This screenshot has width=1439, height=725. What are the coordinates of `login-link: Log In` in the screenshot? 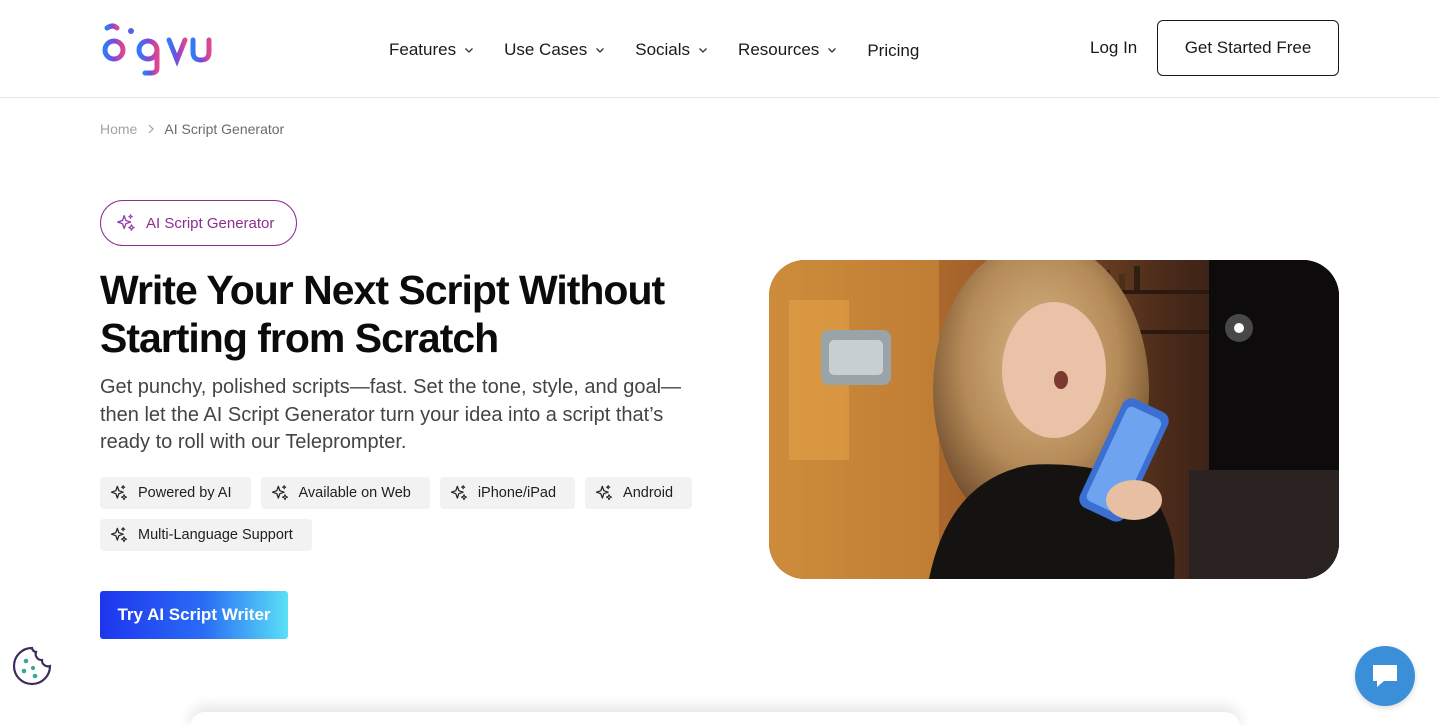 It's located at (1113, 48).